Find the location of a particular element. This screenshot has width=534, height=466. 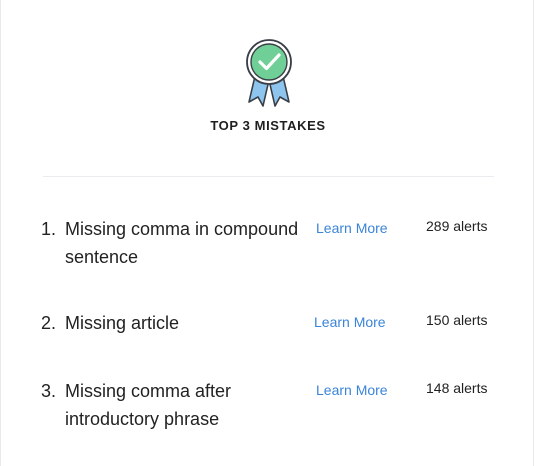

mistake-number: 1. is located at coordinates (49, 229).